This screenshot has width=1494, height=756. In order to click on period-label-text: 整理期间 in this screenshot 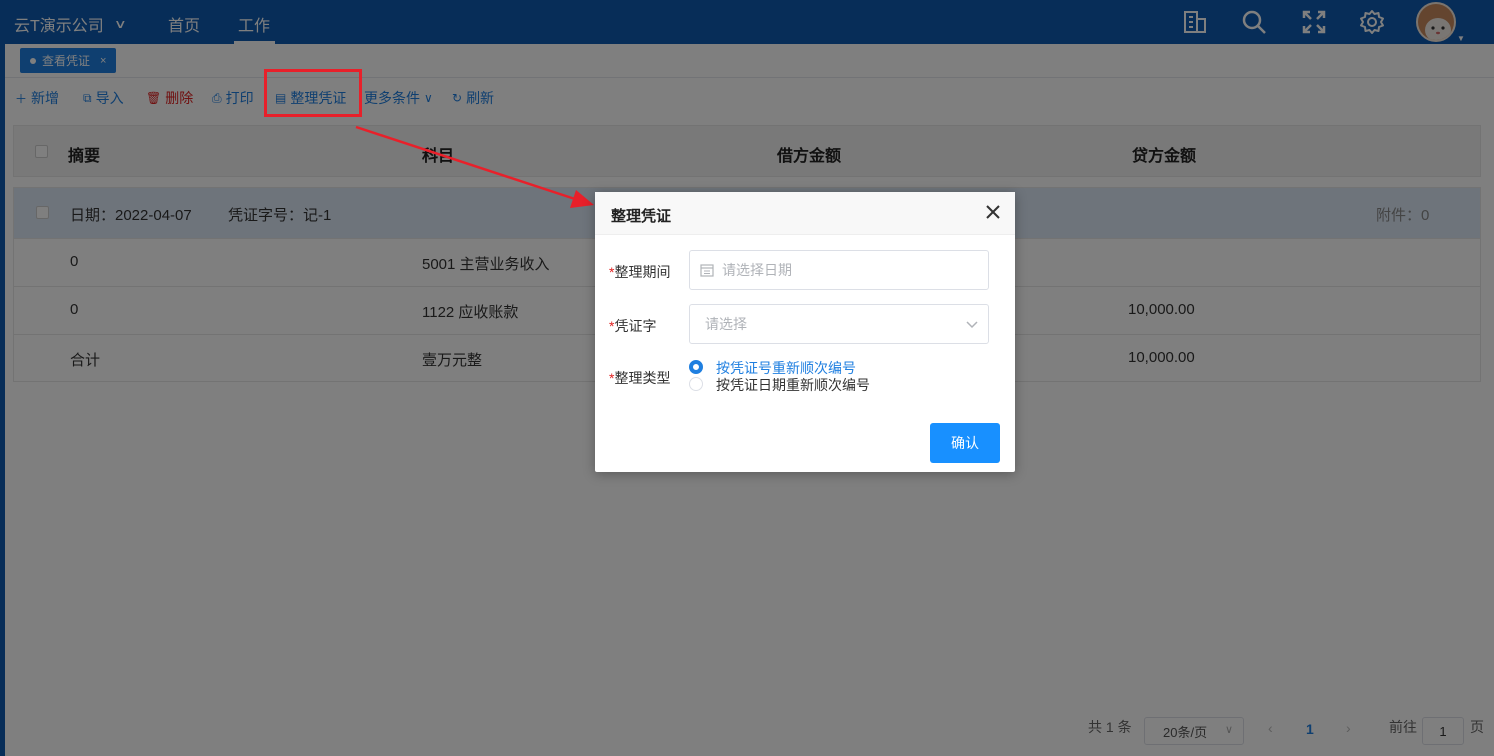, I will do `click(642, 272)`.